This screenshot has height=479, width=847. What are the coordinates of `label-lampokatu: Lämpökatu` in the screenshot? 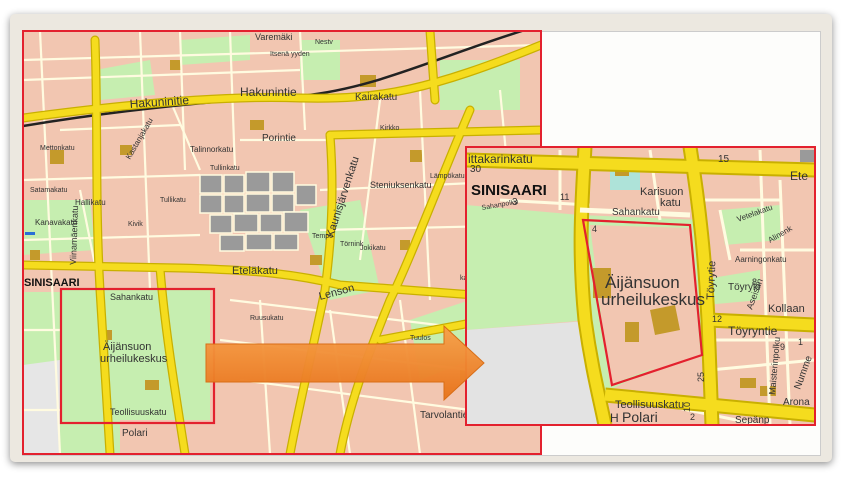 It's located at (447, 176).